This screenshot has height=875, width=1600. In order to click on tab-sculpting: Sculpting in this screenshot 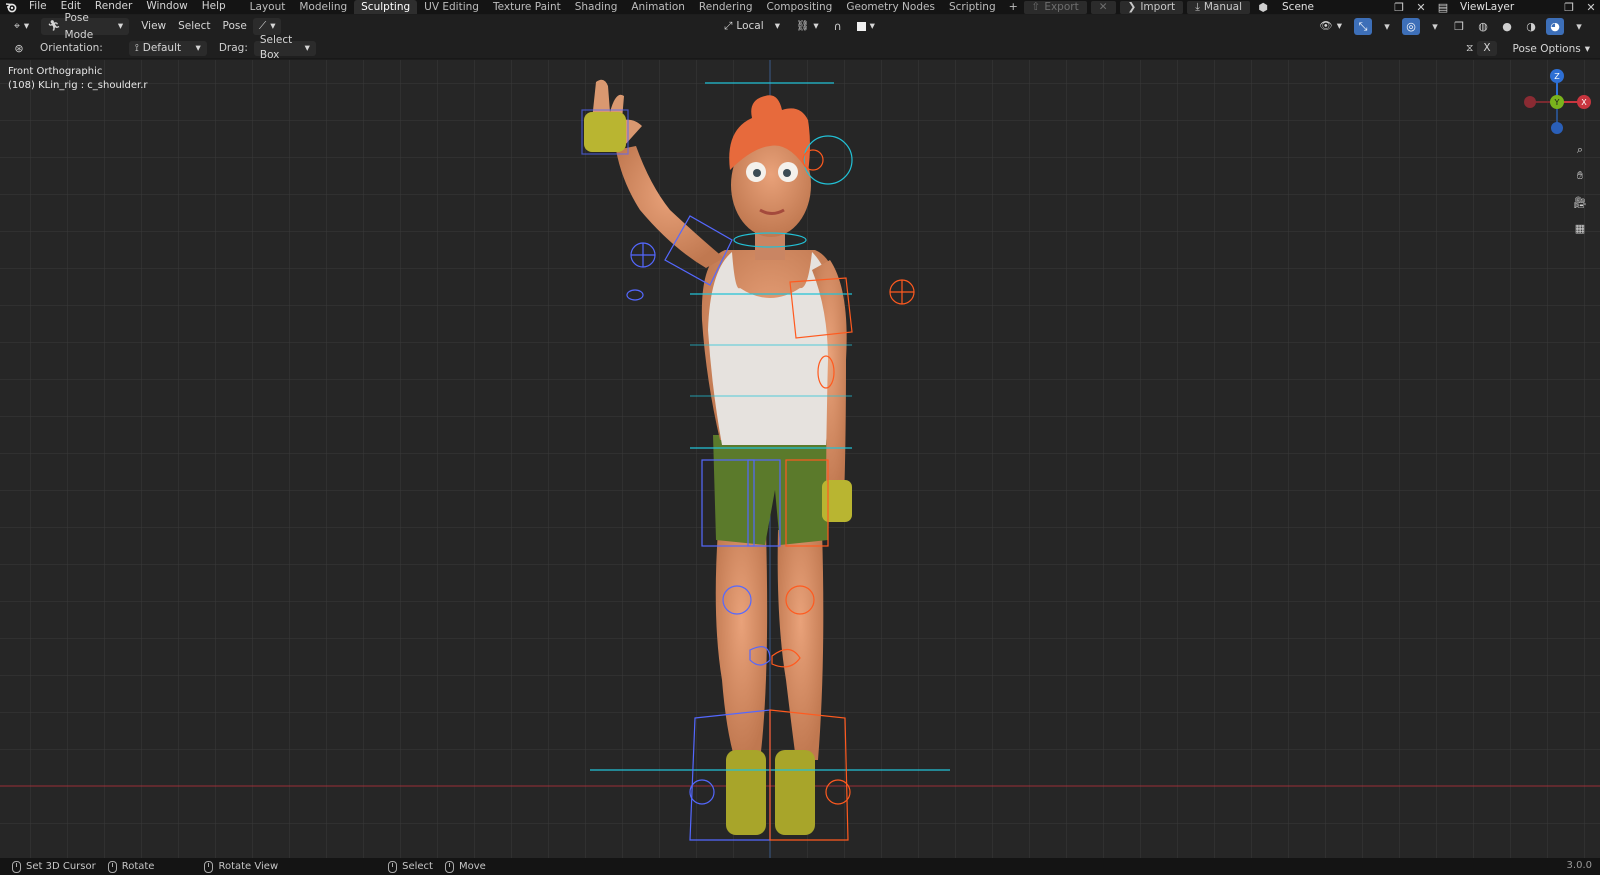, I will do `click(386, 7)`.